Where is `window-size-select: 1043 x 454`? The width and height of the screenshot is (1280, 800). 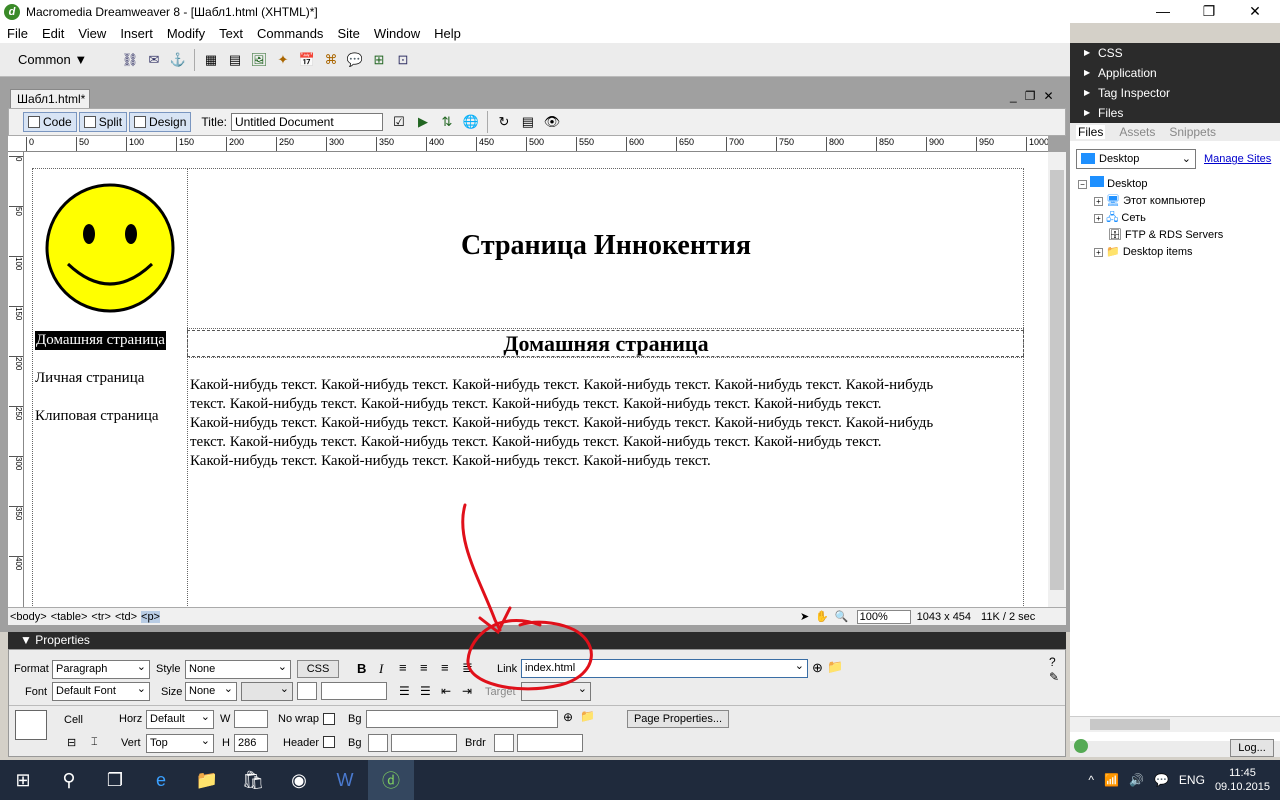
window-size-select: 1043 x 454 is located at coordinates (944, 617).